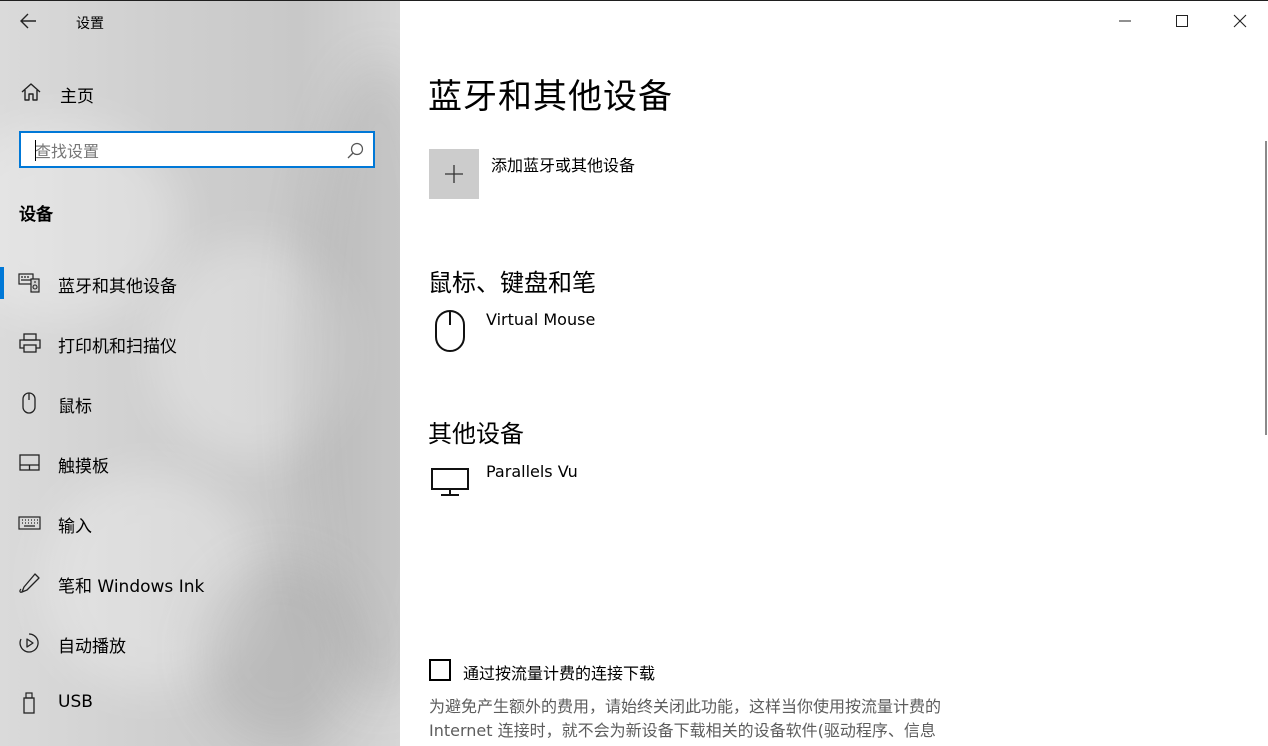 The height and width of the screenshot is (746, 1268). What do you see at coordinates (36, 215) in the screenshot?
I see `section-title: 设备` at bounding box center [36, 215].